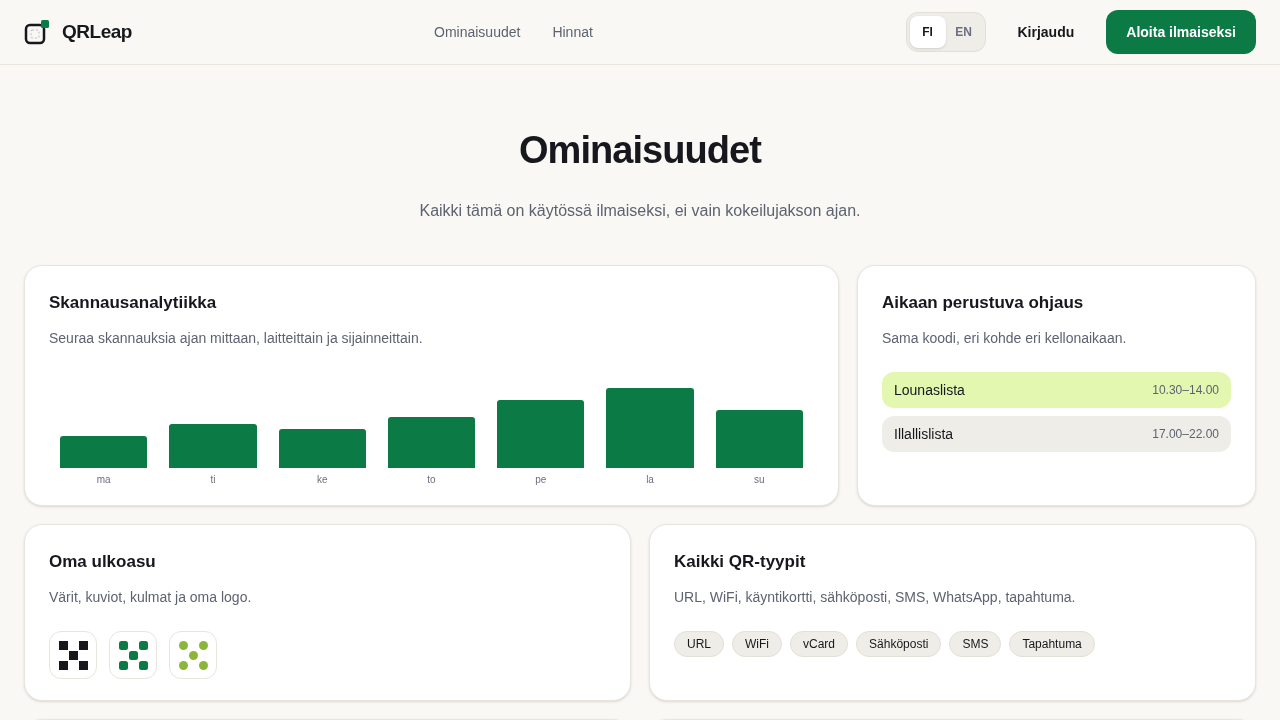 Image resolution: width=1280 pixels, height=720 pixels. What do you see at coordinates (899, 643) in the screenshot?
I see `type-tag: Sähköposti` at bounding box center [899, 643].